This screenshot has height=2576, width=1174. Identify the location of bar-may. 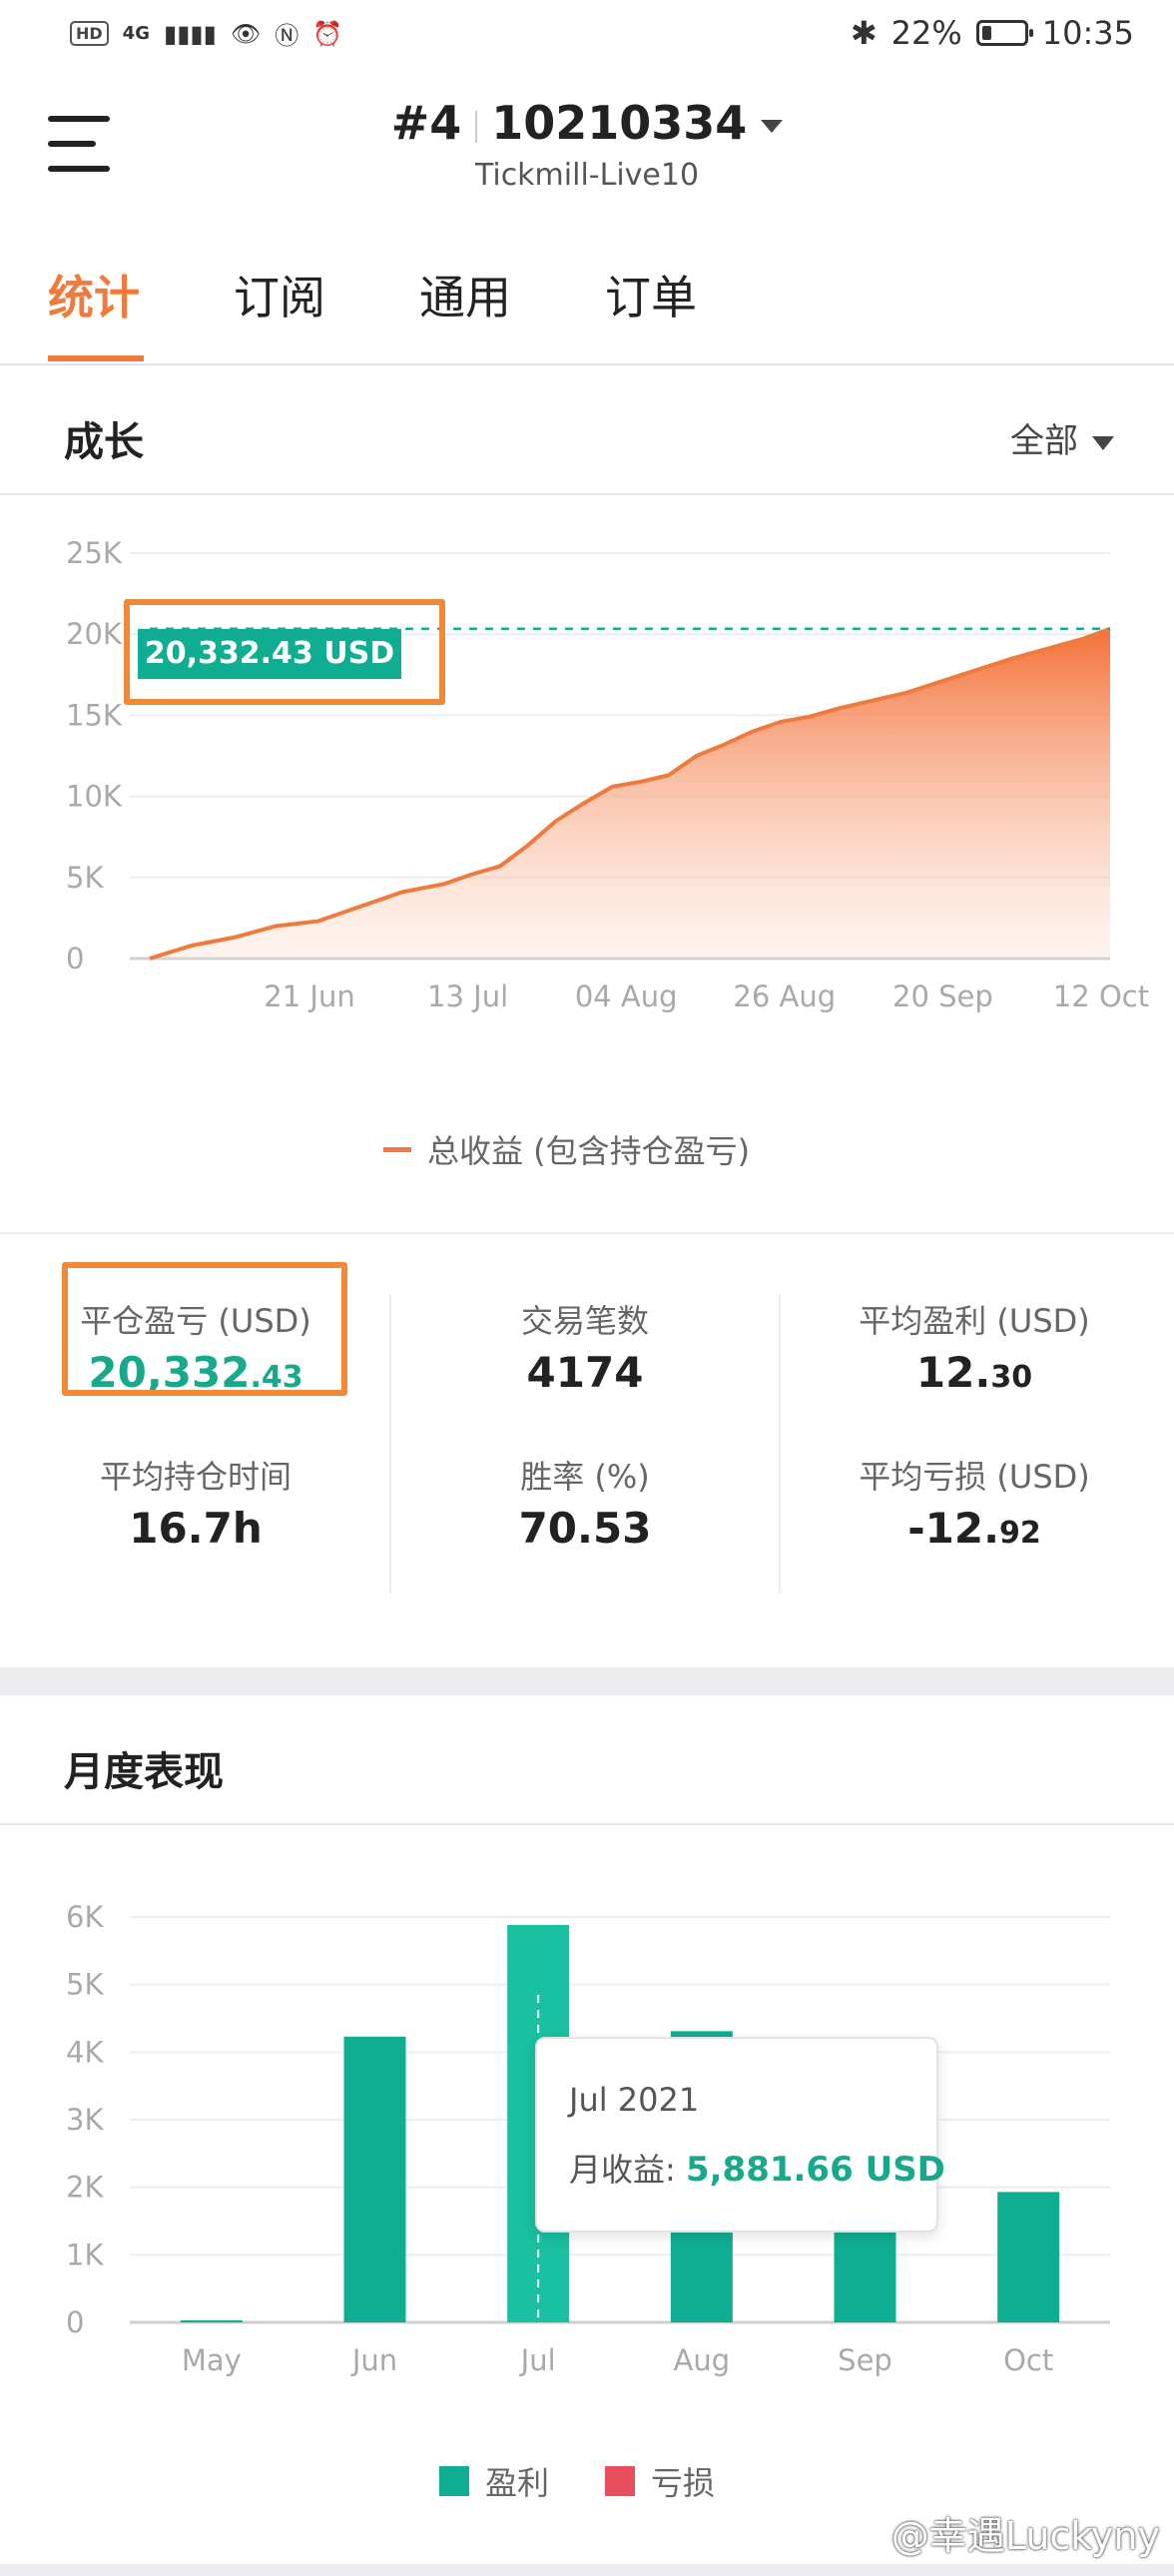
(211, 2320).